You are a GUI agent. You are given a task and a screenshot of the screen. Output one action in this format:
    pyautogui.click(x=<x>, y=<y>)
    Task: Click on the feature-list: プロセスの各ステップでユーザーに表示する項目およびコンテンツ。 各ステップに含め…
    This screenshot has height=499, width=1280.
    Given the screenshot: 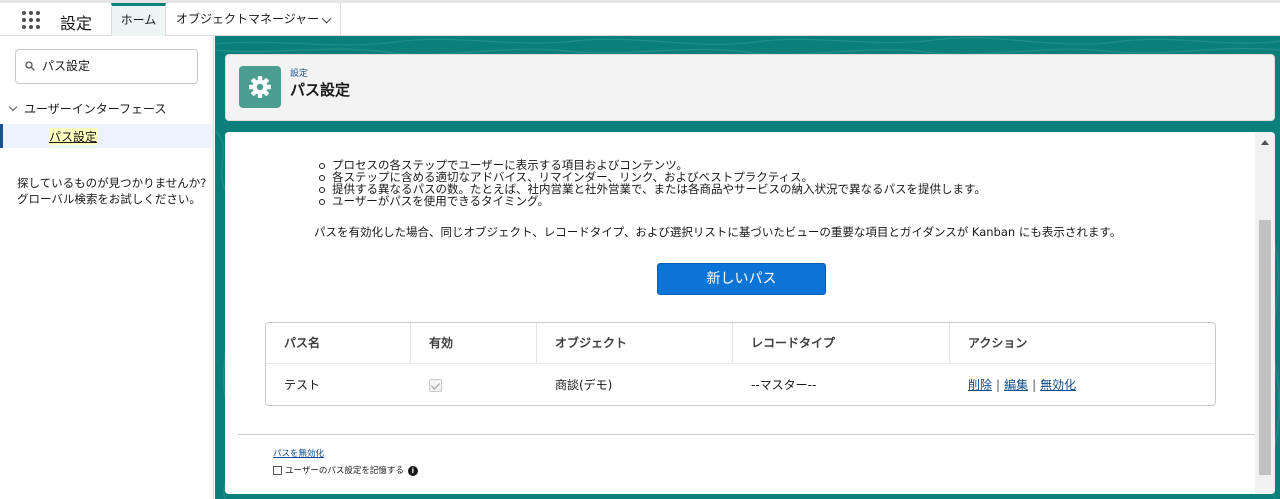 What is the action you would take?
    pyautogui.click(x=652, y=183)
    